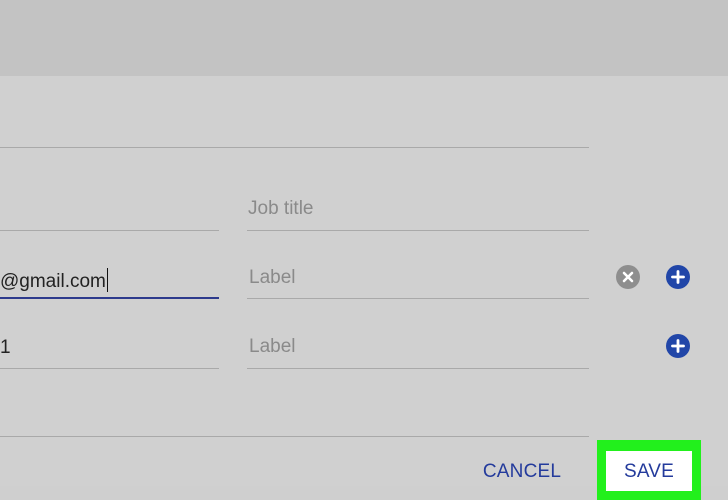 The image size is (728, 500). What do you see at coordinates (418, 230) in the screenshot?
I see `job-title-field-underline` at bounding box center [418, 230].